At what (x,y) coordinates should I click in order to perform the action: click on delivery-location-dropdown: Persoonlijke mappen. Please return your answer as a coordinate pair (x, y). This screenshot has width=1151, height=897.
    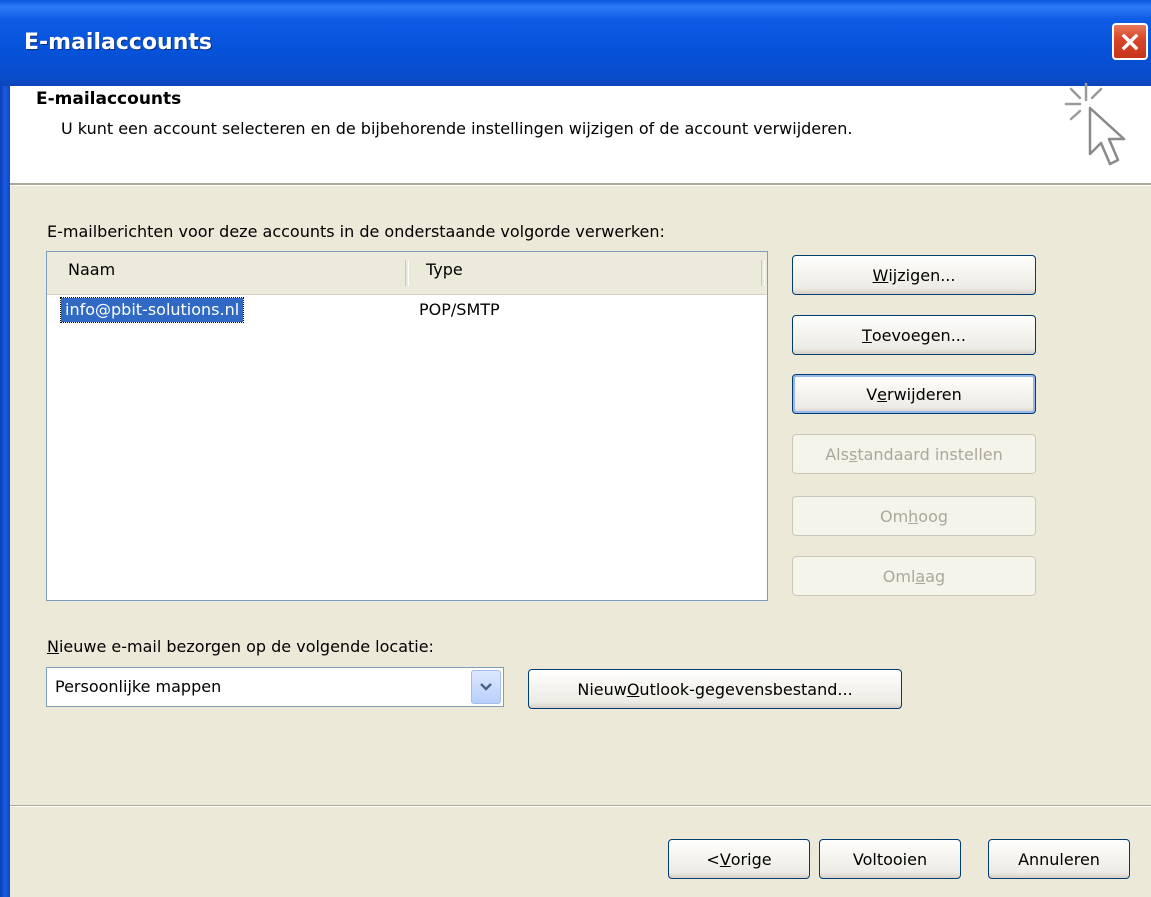
    Looking at the image, I should click on (275, 687).